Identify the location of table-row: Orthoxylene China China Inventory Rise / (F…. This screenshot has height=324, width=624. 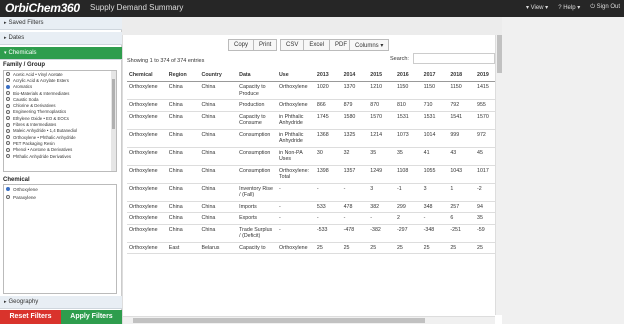
(311, 192).